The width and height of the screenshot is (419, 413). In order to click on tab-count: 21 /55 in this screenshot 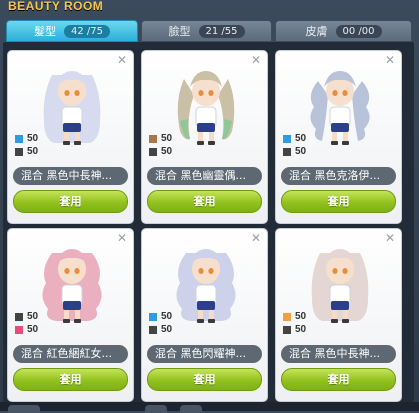, I will do `click(221, 31)`.